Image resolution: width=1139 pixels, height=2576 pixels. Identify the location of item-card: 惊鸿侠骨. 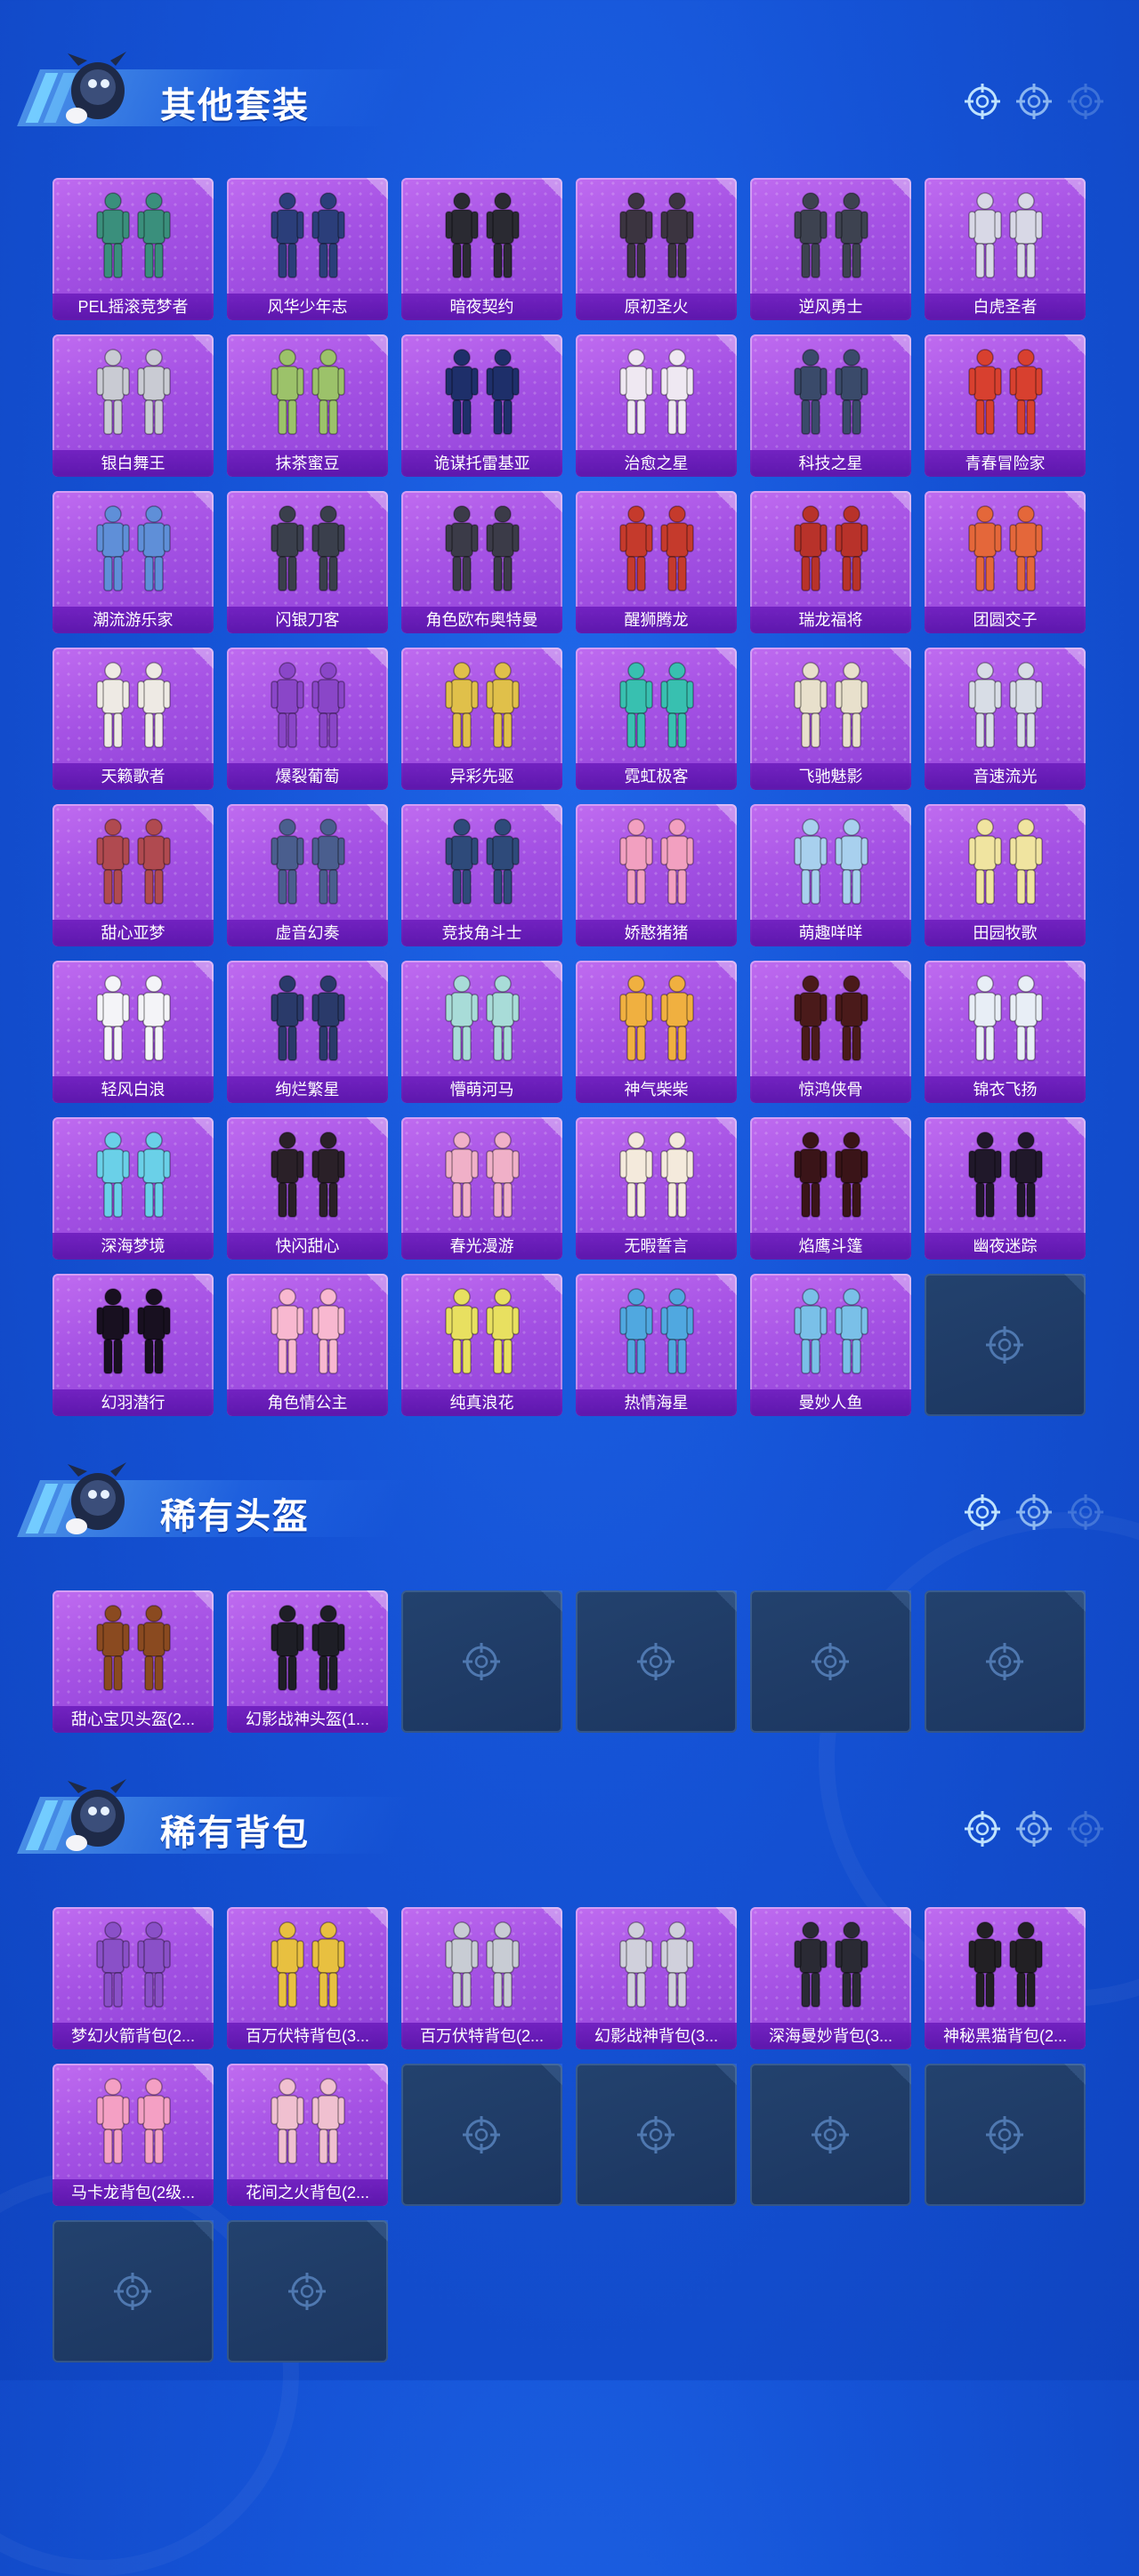
(831, 1032).